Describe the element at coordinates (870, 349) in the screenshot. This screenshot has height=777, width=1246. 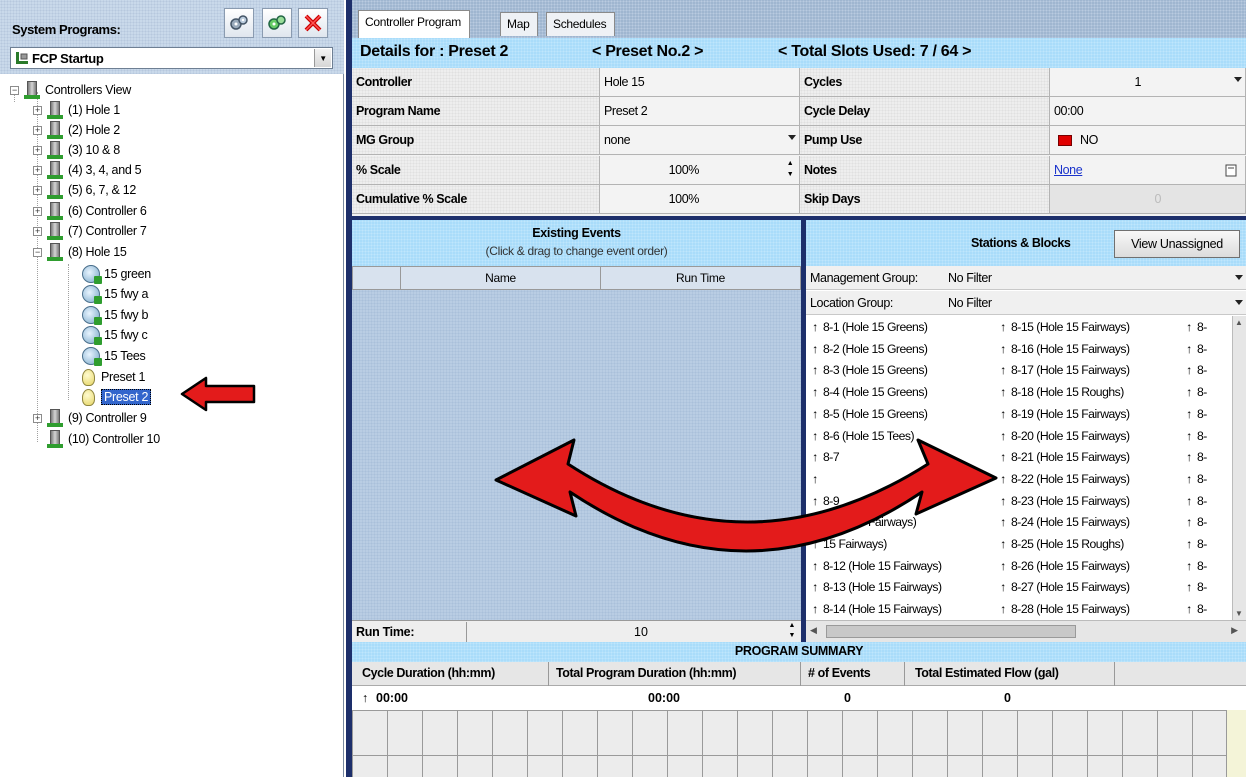
I see `station-item: ↑ 8-2 (Hole 15 Greens)` at that location.